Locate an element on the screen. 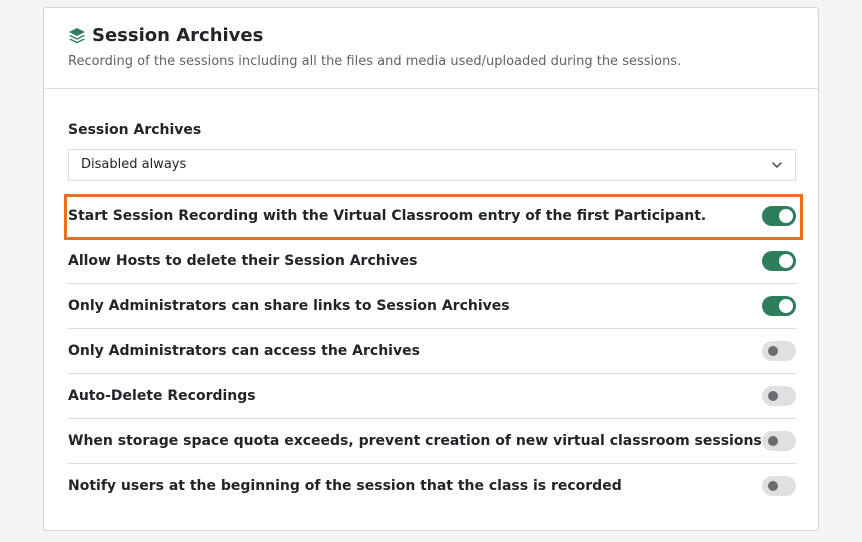  toggle-admin-access is located at coordinates (779, 351).